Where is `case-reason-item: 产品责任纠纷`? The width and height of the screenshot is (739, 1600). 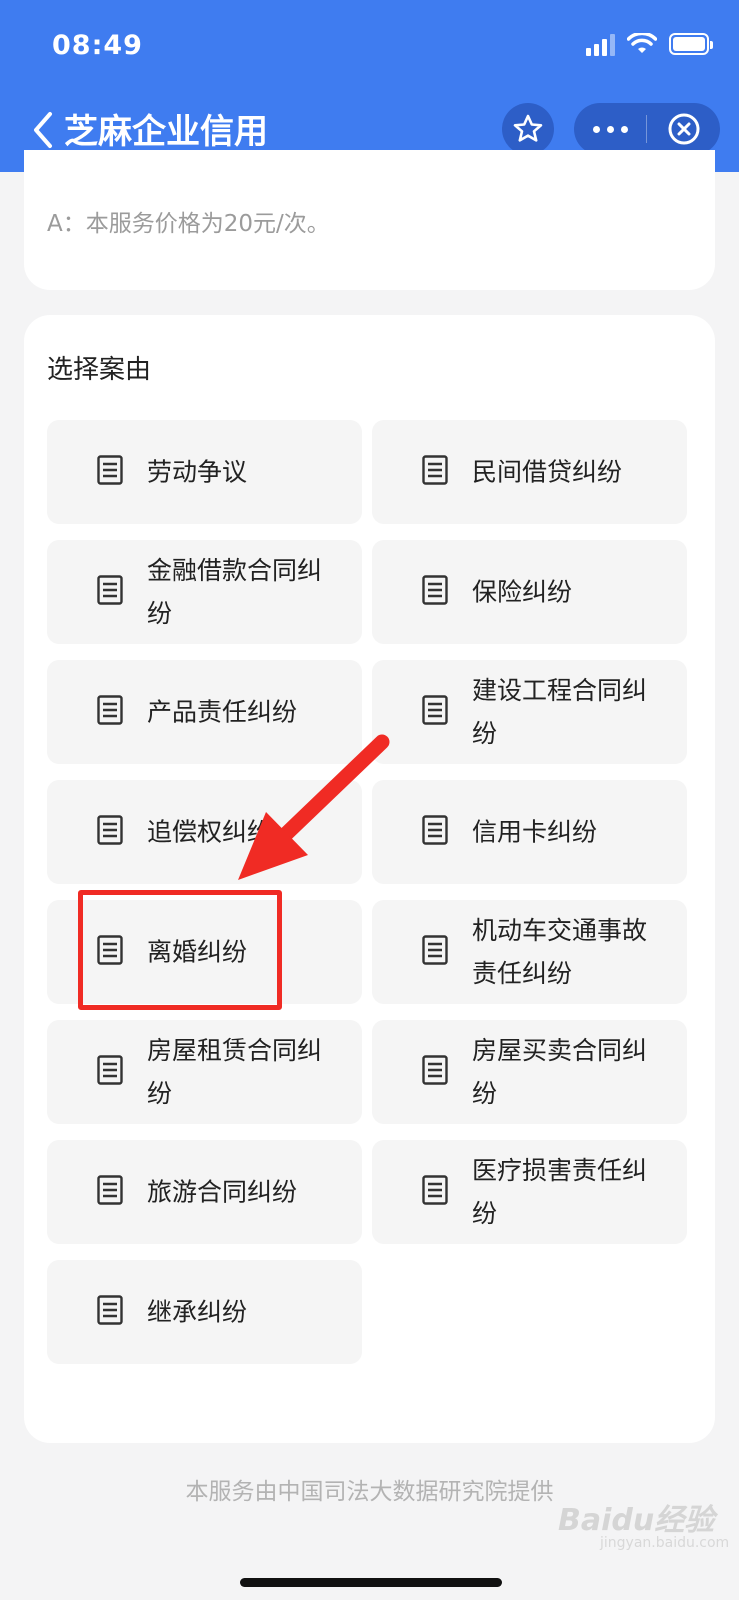
case-reason-item: 产品责任纠纷 is located at coordinates (204, 712).